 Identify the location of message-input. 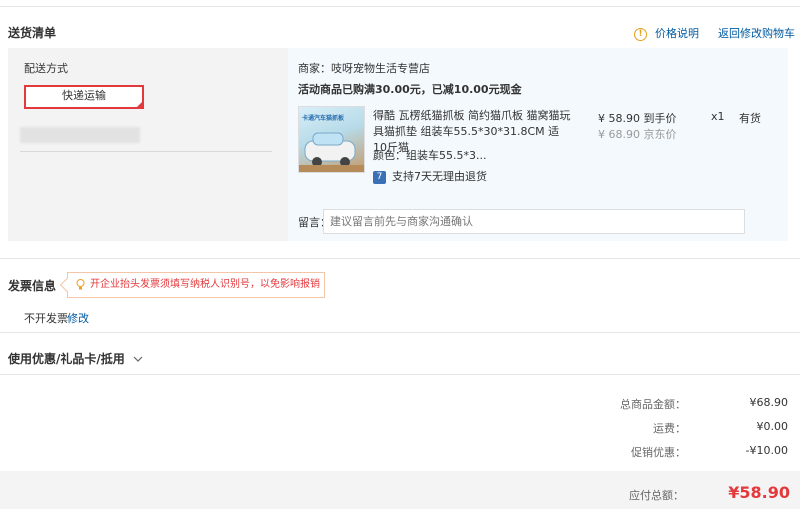
(534, 221).